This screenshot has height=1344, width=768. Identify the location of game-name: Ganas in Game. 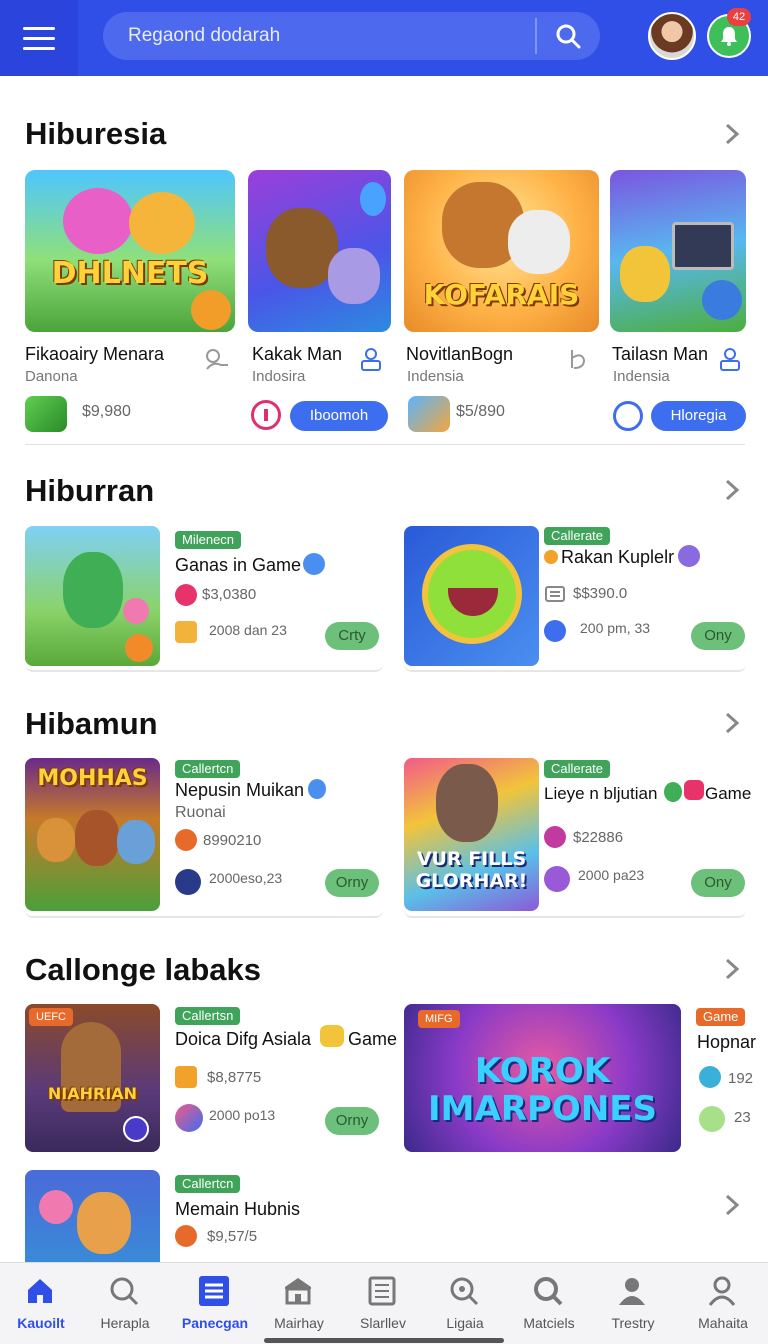
(238, 565).